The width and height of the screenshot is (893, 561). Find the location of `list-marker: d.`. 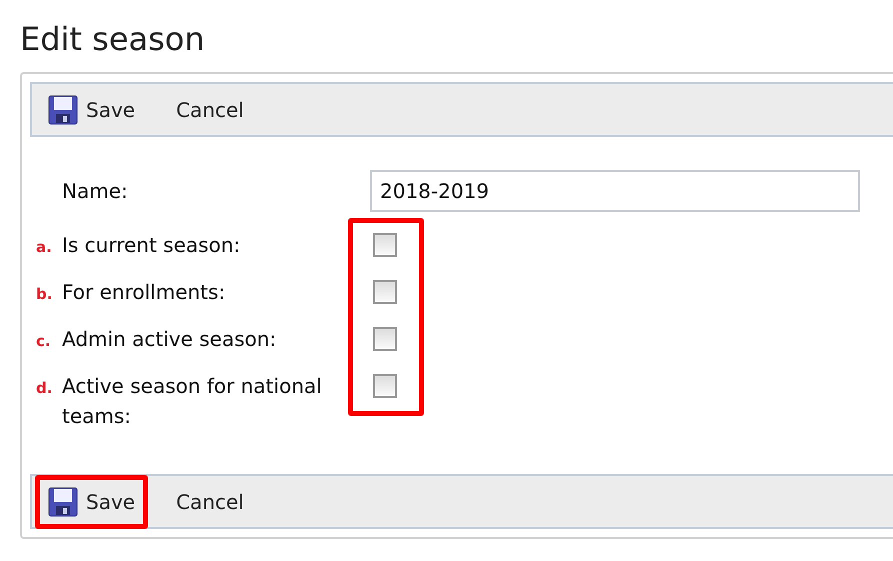

list-marker: d. is located at coordinates (44, 387).